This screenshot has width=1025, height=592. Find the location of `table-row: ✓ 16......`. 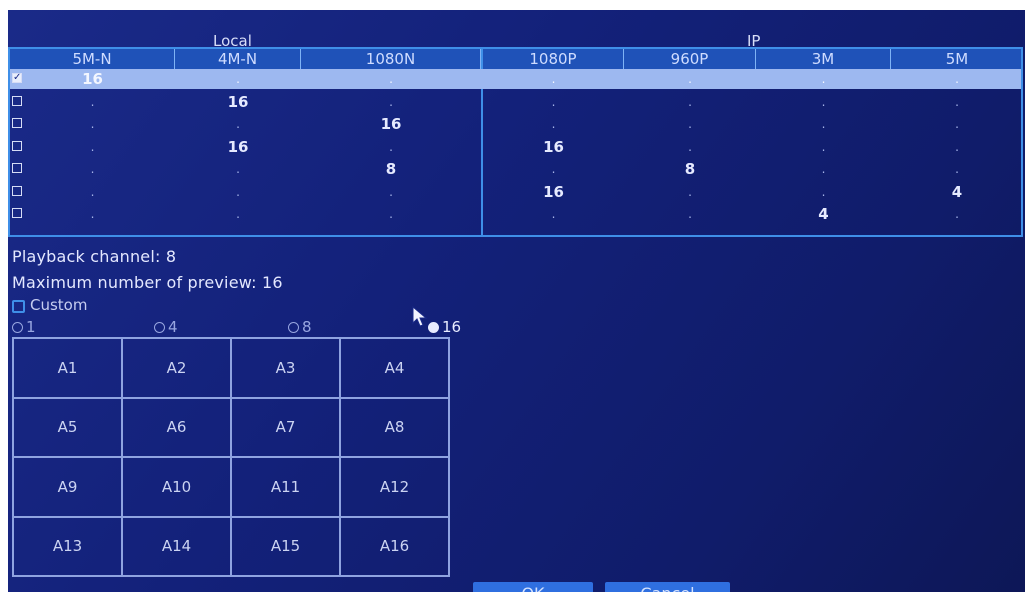

table-row: ✓ 16...... is located at coordinates (515, 79).